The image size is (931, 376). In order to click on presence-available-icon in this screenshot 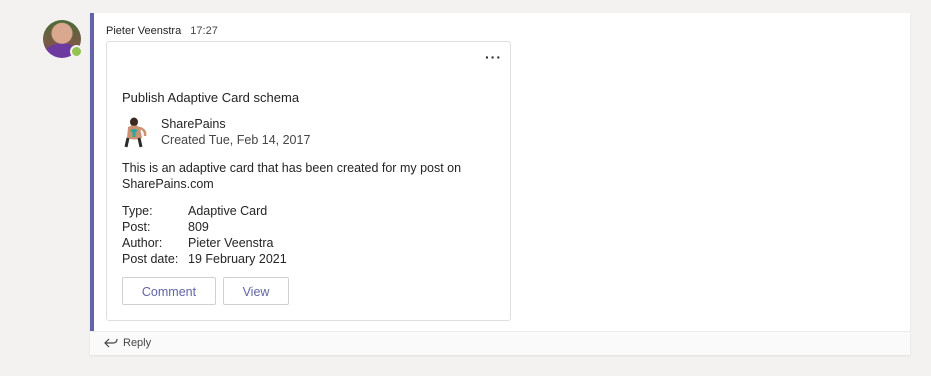, I will do `click(76, 51)`.